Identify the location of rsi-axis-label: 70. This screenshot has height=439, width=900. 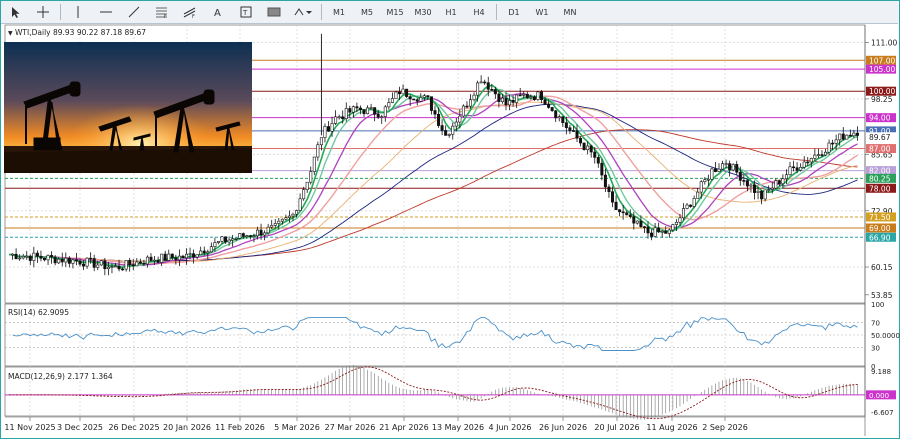
(875, 324).